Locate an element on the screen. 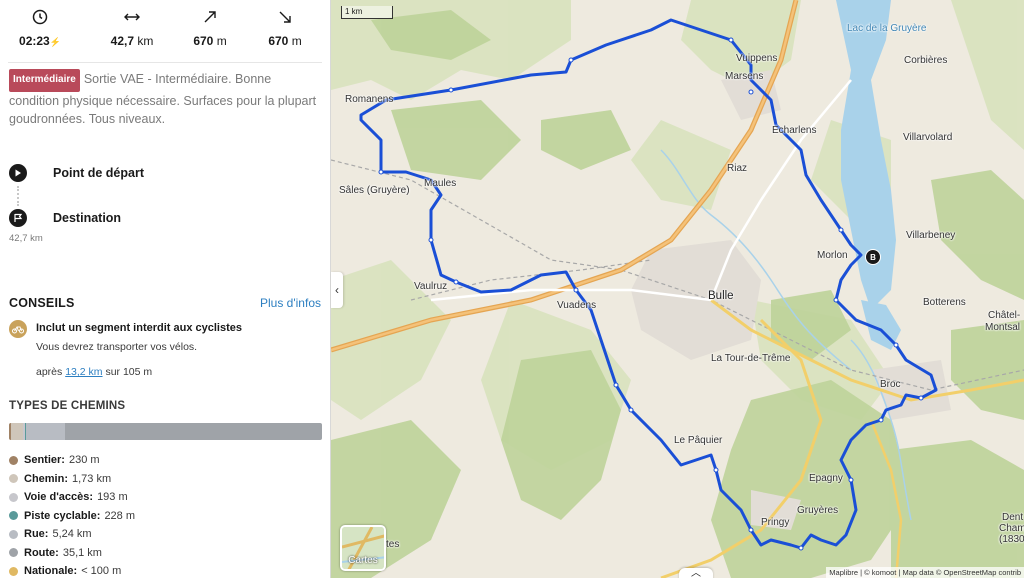 The width and height of the screenshot is (1024, 578). place-riaz: Riaz is located at coordinates (737, 168).